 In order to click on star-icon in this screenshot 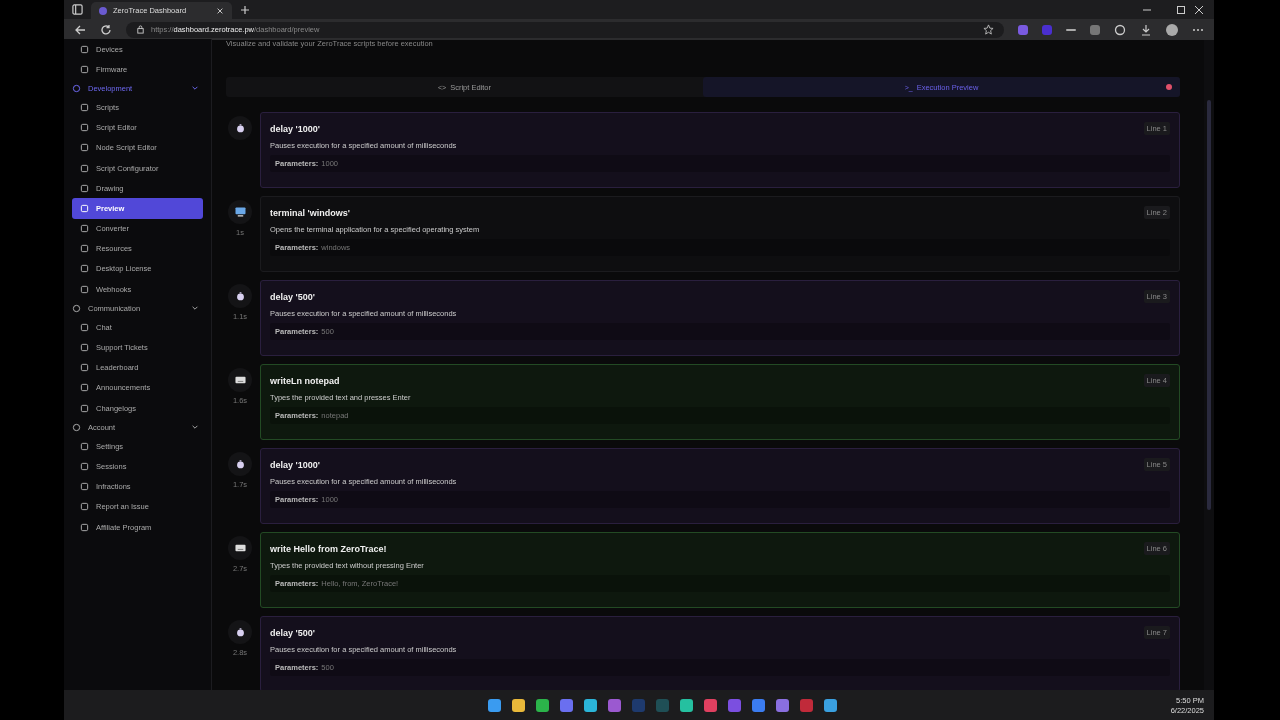, I will do `click(988, 29)`.